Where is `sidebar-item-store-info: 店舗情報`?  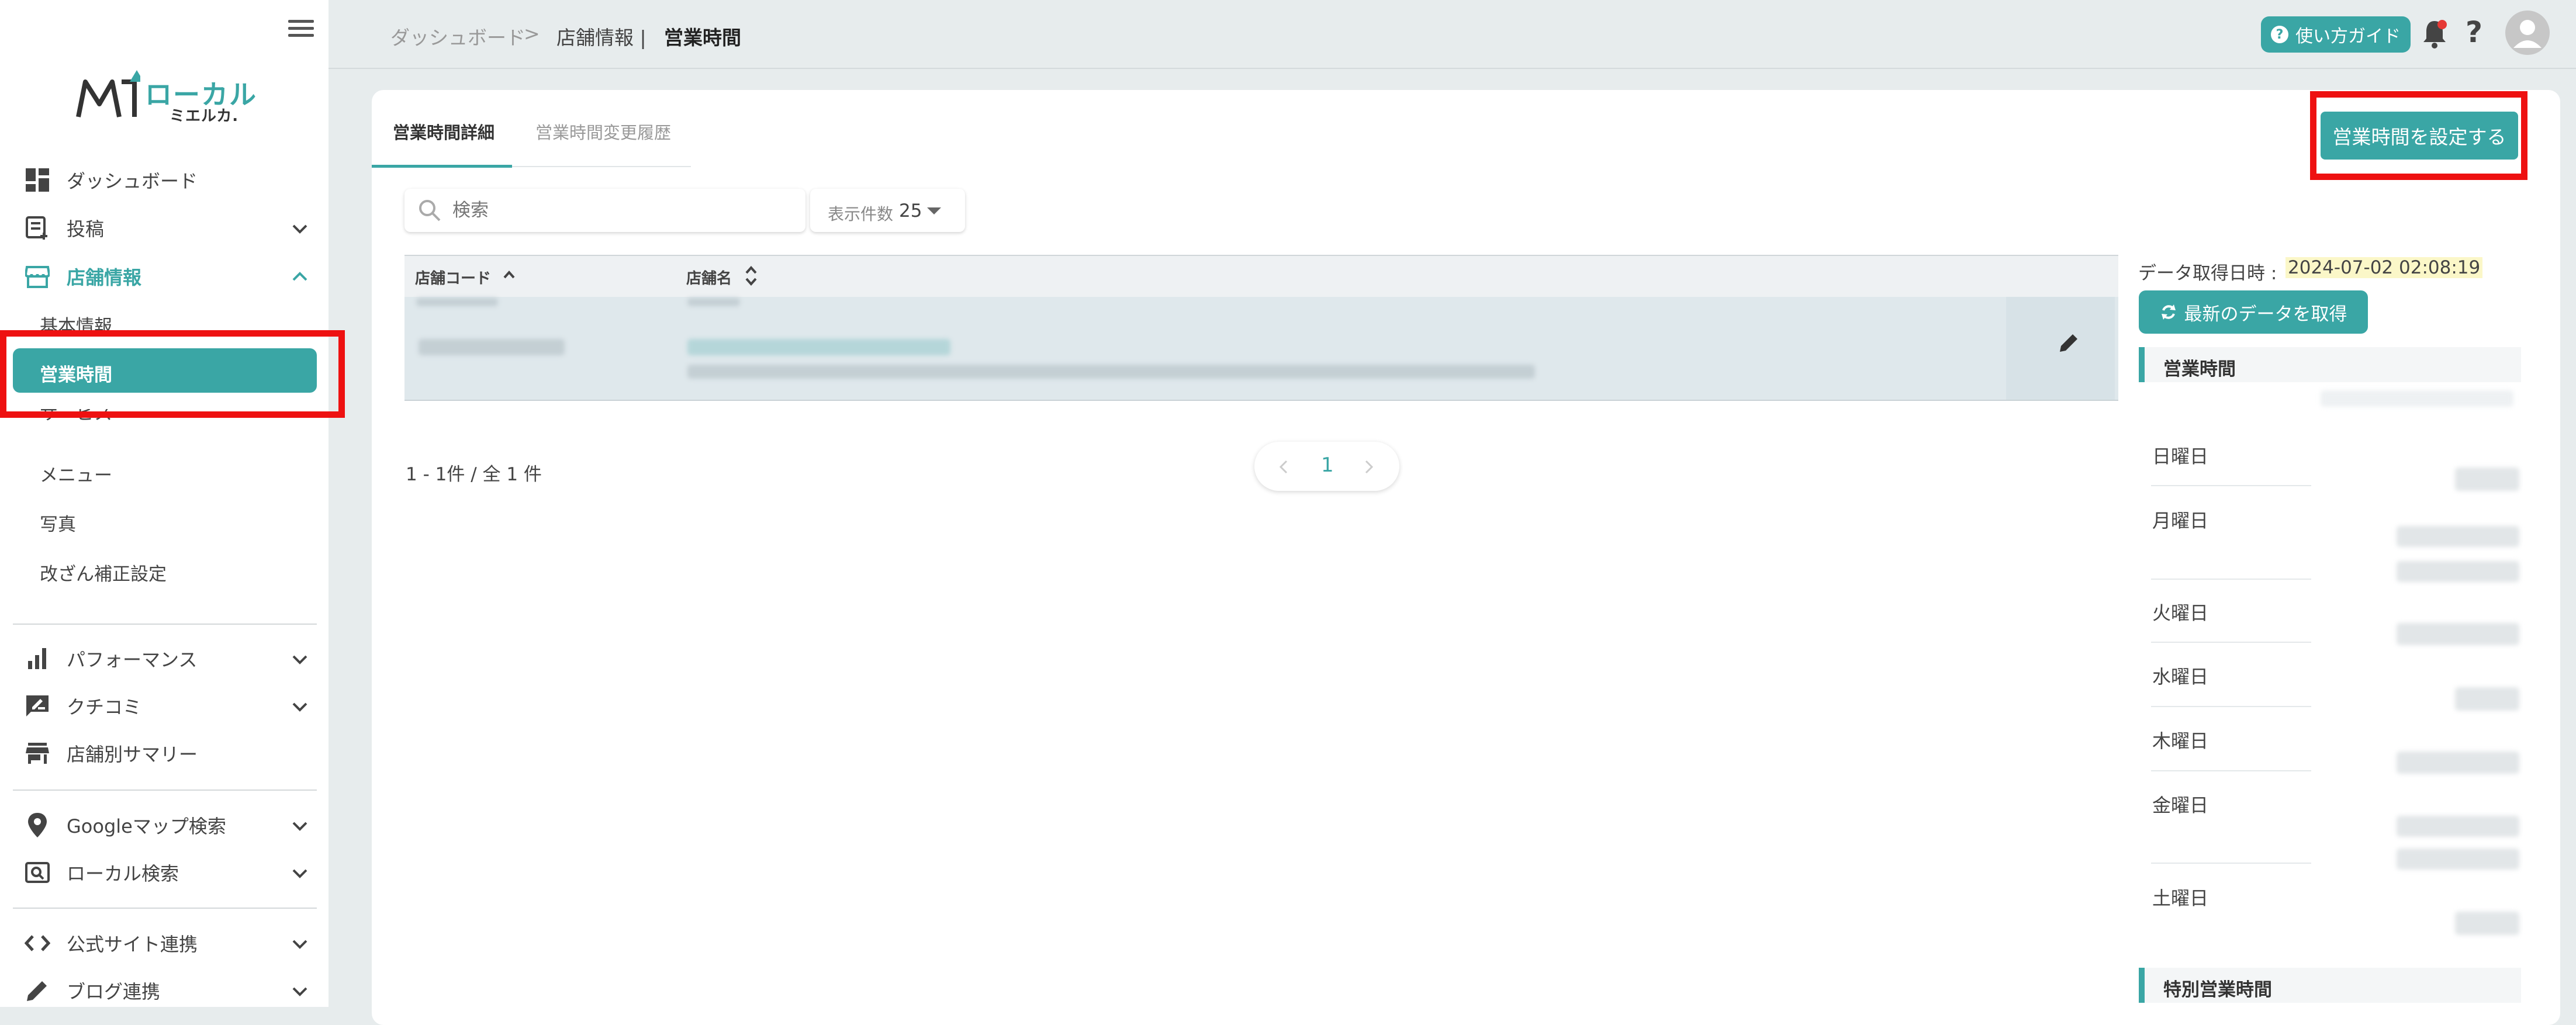
sidebar-item-store-info: 店舗情報 is located at coordinates (169, 276).